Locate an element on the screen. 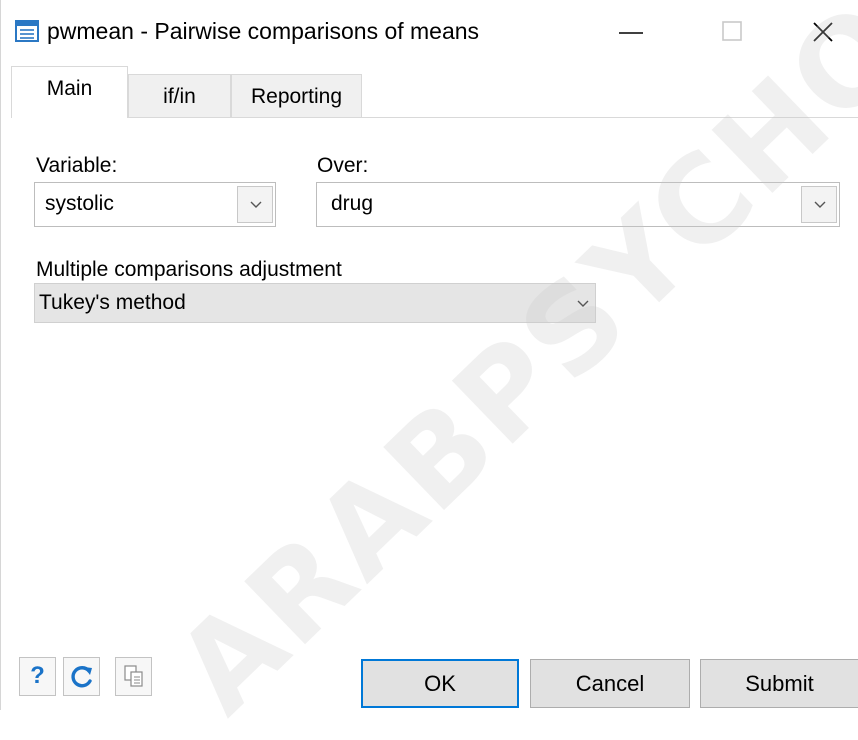  tab-strip: Main if/in Reporting is located at coordinates (434, 92).